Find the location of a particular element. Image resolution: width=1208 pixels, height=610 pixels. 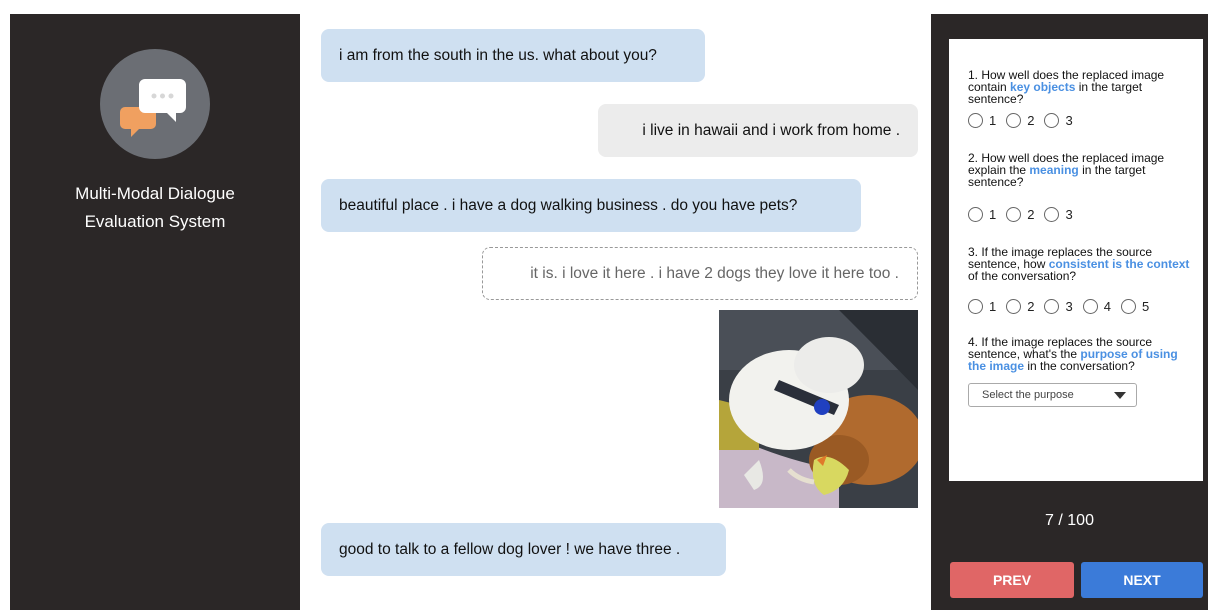

photo-two-dogs-sleeping-icon is located at coordinates (818, 409).